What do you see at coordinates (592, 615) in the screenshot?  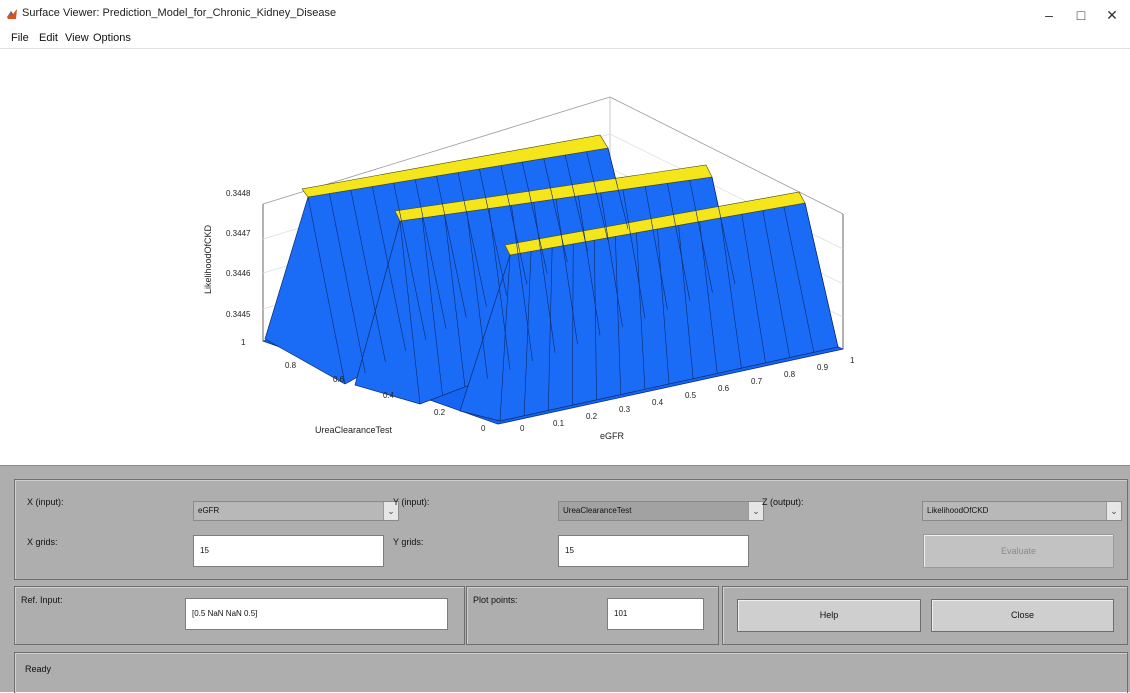 I see `plot-points-group: Plot points: 101` at bounding box center [592, 615].